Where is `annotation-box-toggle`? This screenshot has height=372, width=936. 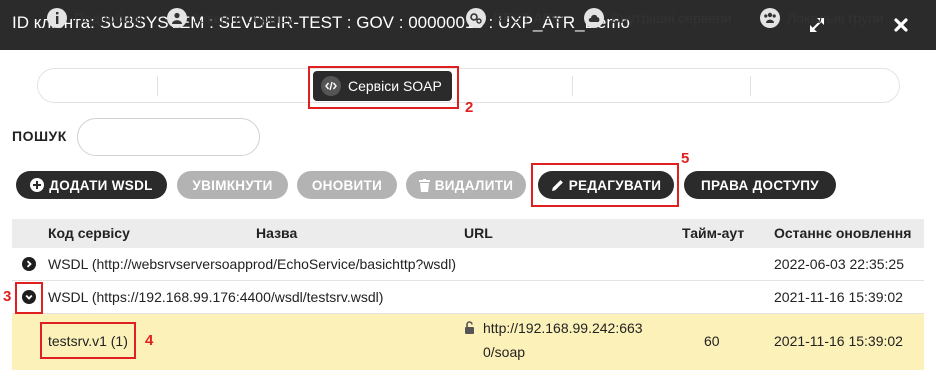 annotation-box-toggle is located at coordinates (29, 298).